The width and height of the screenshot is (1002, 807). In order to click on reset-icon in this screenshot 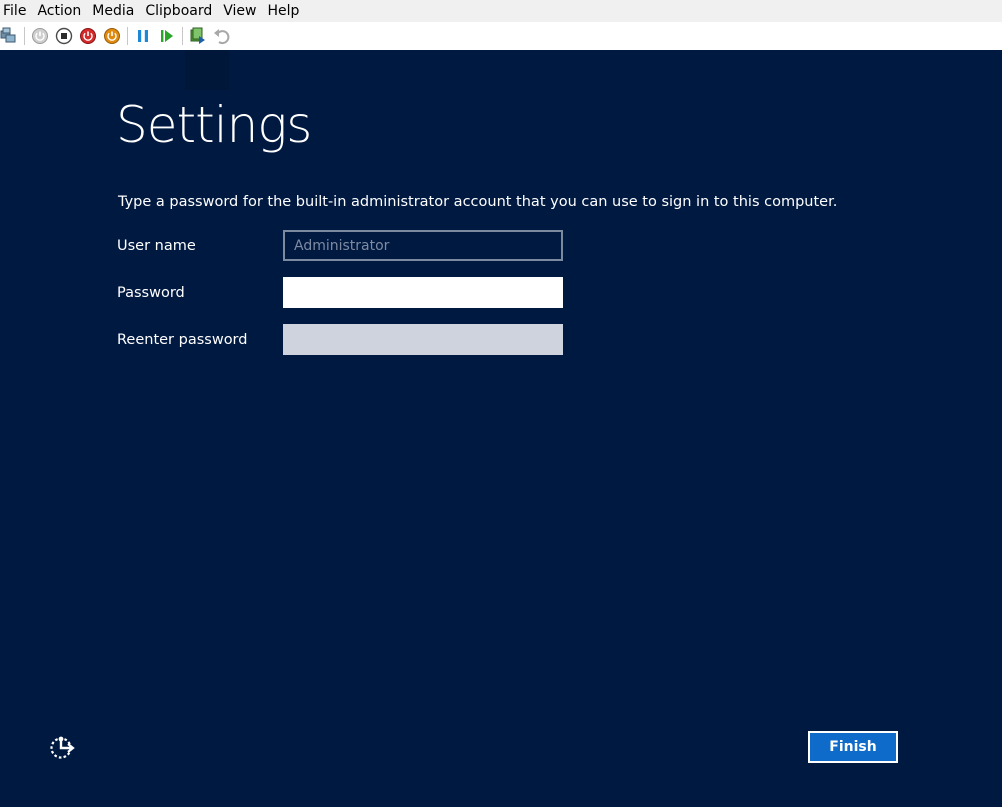, I will do `click(167, 36)`.